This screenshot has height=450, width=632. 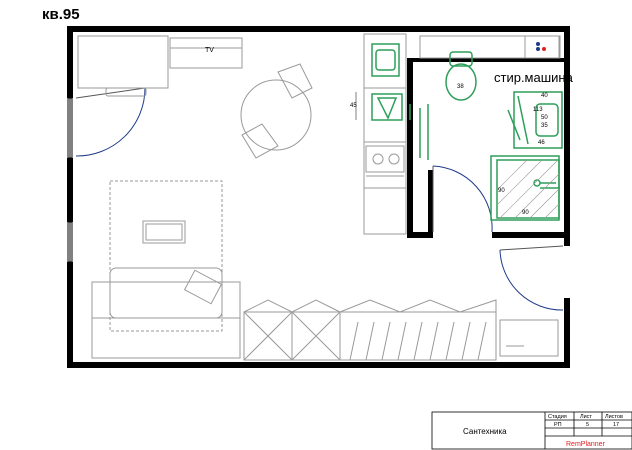 What do you see at coordinates (541, 143) in the screenshot?
I see `bath-dim-5: 46` at bounding box center [541, 143].